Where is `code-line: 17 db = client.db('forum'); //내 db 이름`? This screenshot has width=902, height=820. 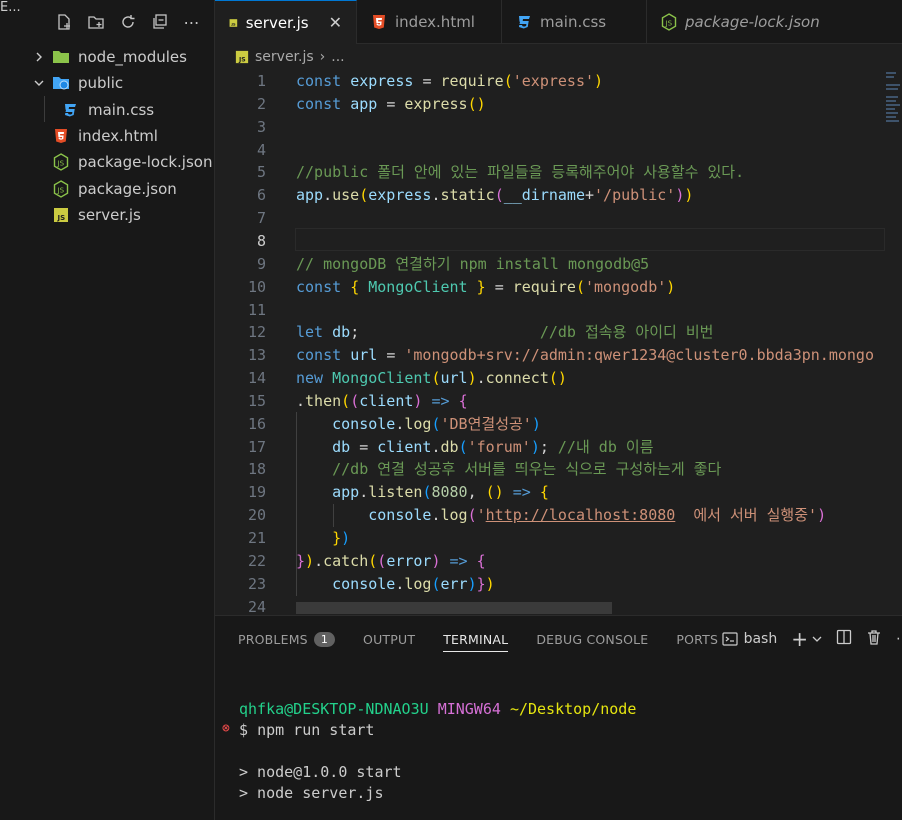 code-line: 17 db = client.db('forum'); //내 db 이름 is located at coordinates (558, 447).